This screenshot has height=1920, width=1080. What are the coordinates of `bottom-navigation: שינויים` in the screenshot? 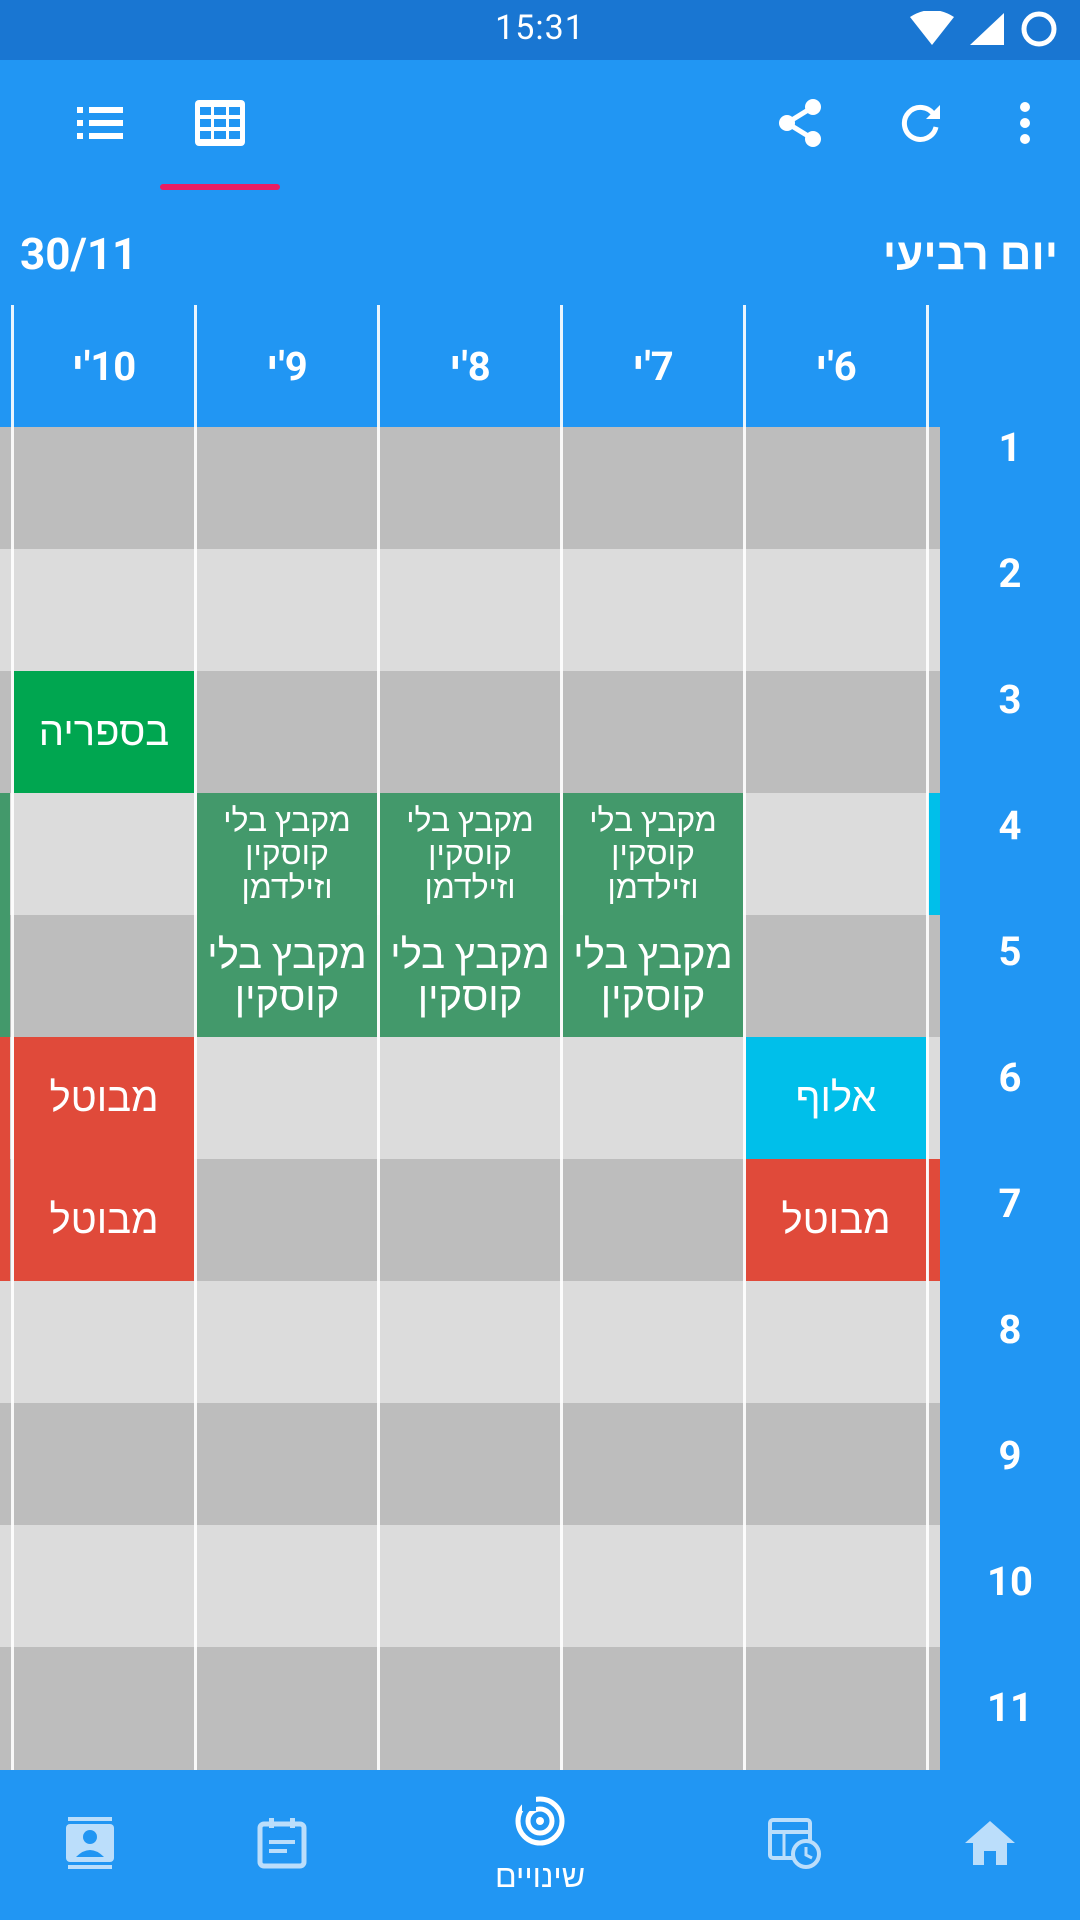 It's located at (540, 1845).